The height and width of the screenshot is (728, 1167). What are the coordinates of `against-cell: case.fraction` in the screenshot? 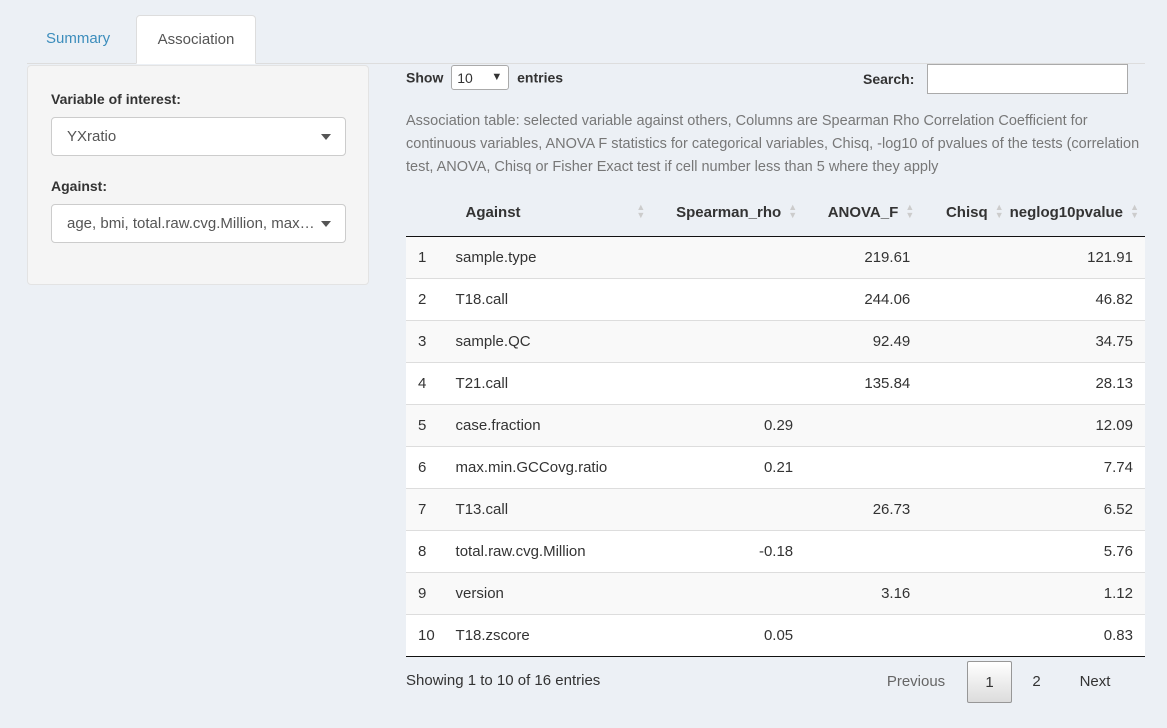 It's located at (553, 425).